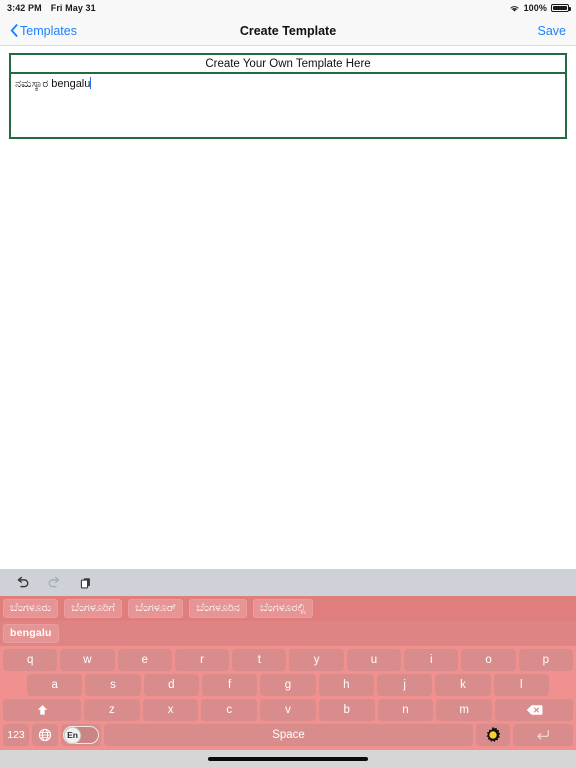 This screenshot has width=576, height=768. Describe the element at coordinates (170, 710) in the screenshot. I see `key-x: x` at that location.